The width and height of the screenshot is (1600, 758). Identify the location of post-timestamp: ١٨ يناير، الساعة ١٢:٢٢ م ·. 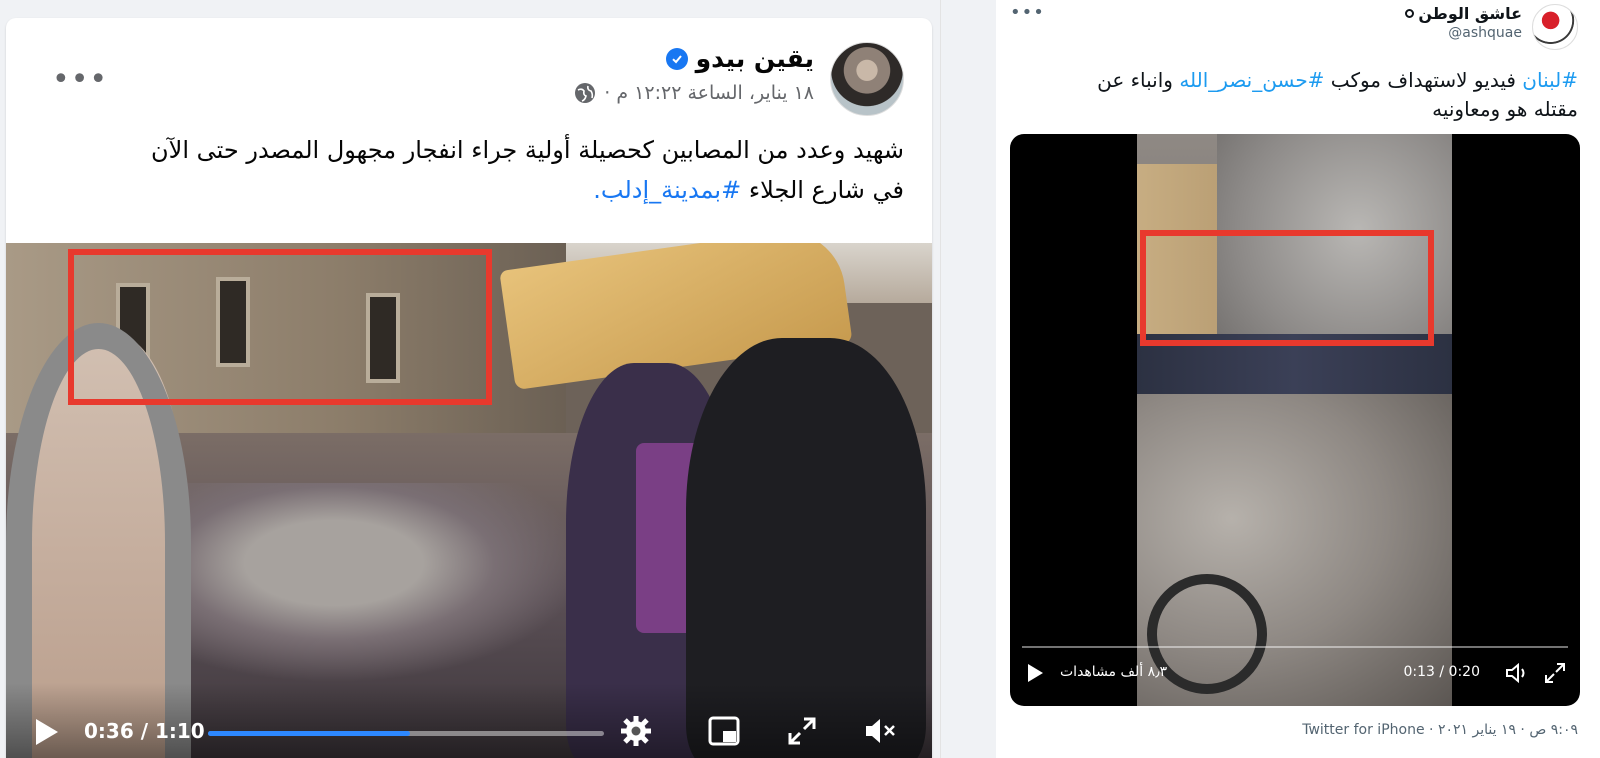
(709, 93).